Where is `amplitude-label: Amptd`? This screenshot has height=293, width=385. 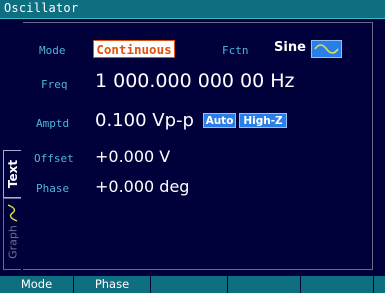 amplitude-label: Amptd is located at coordinates (53, 123).